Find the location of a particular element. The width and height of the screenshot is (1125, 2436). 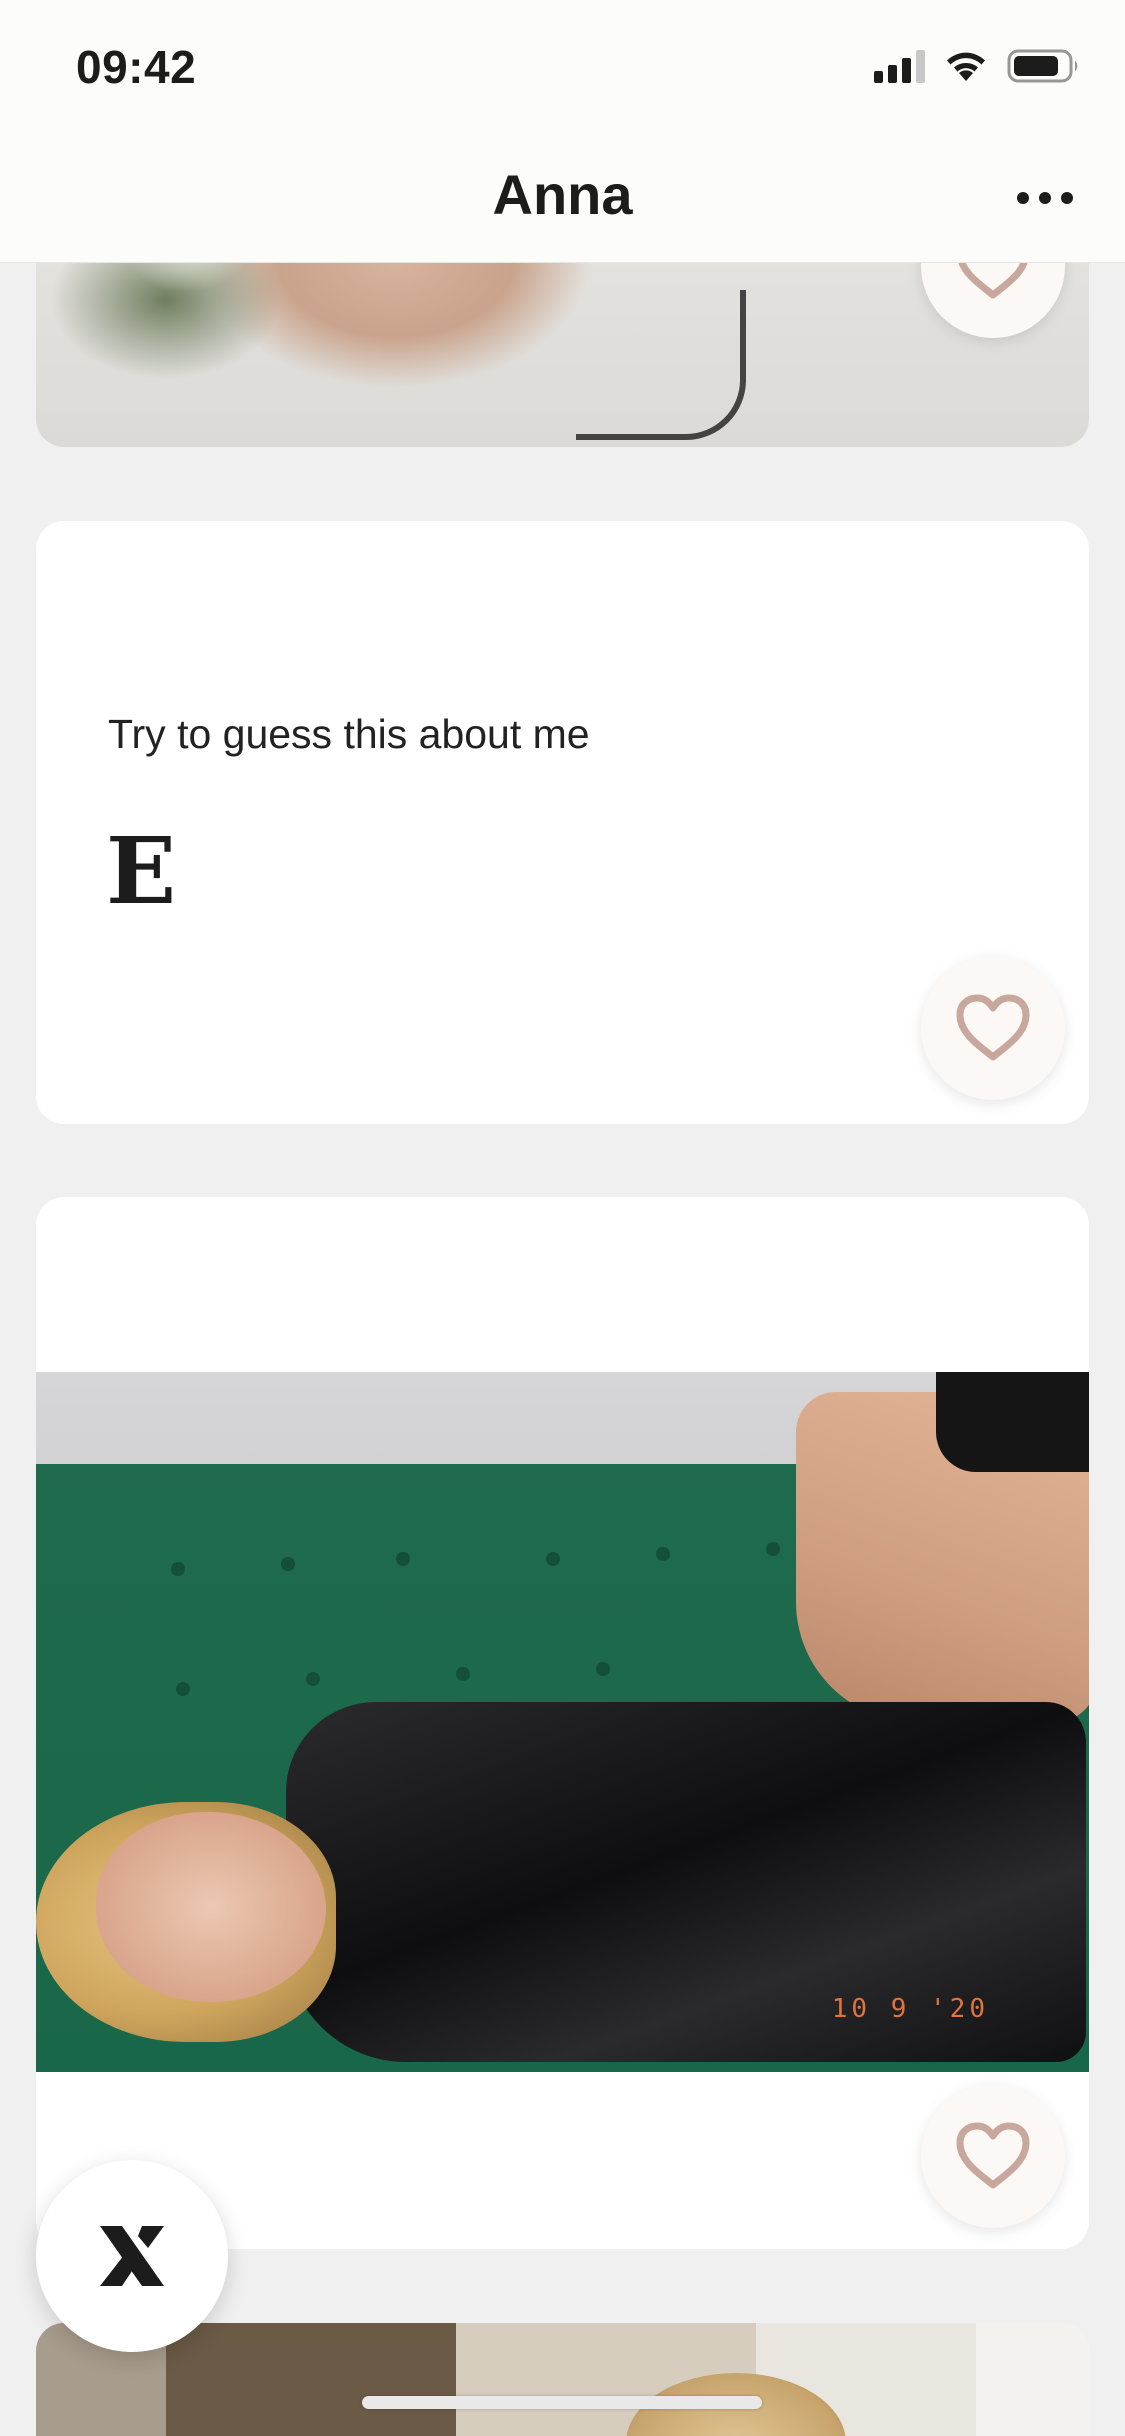

battery-icon is located at coordinates (1042, 66).